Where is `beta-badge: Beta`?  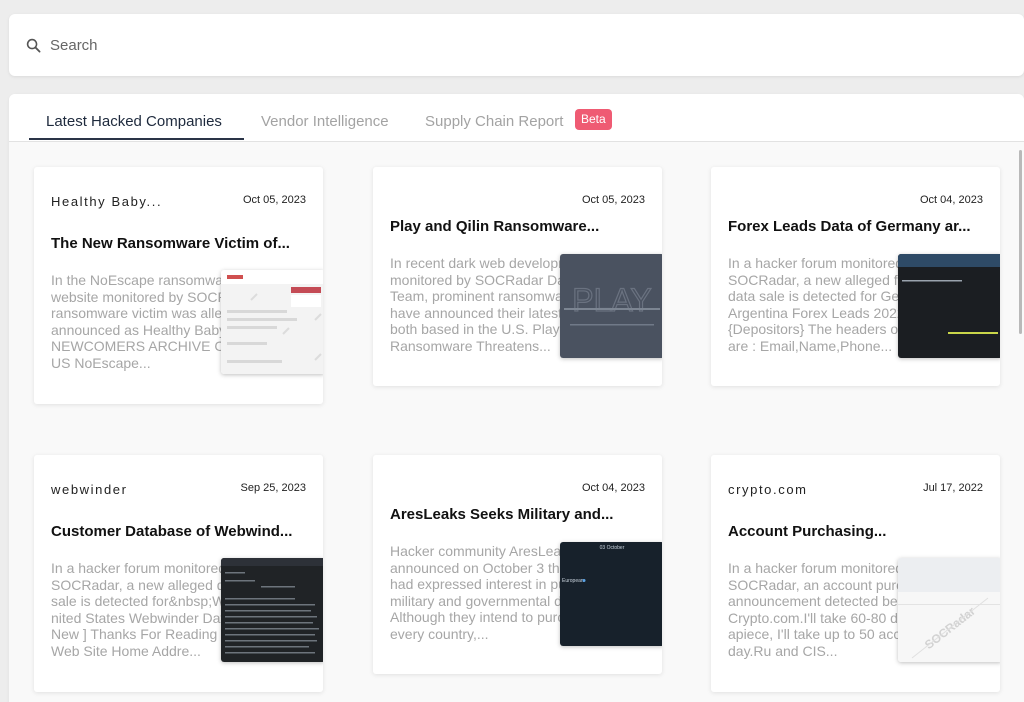 beta-badge: Beta is located at coordinates (593, 119).